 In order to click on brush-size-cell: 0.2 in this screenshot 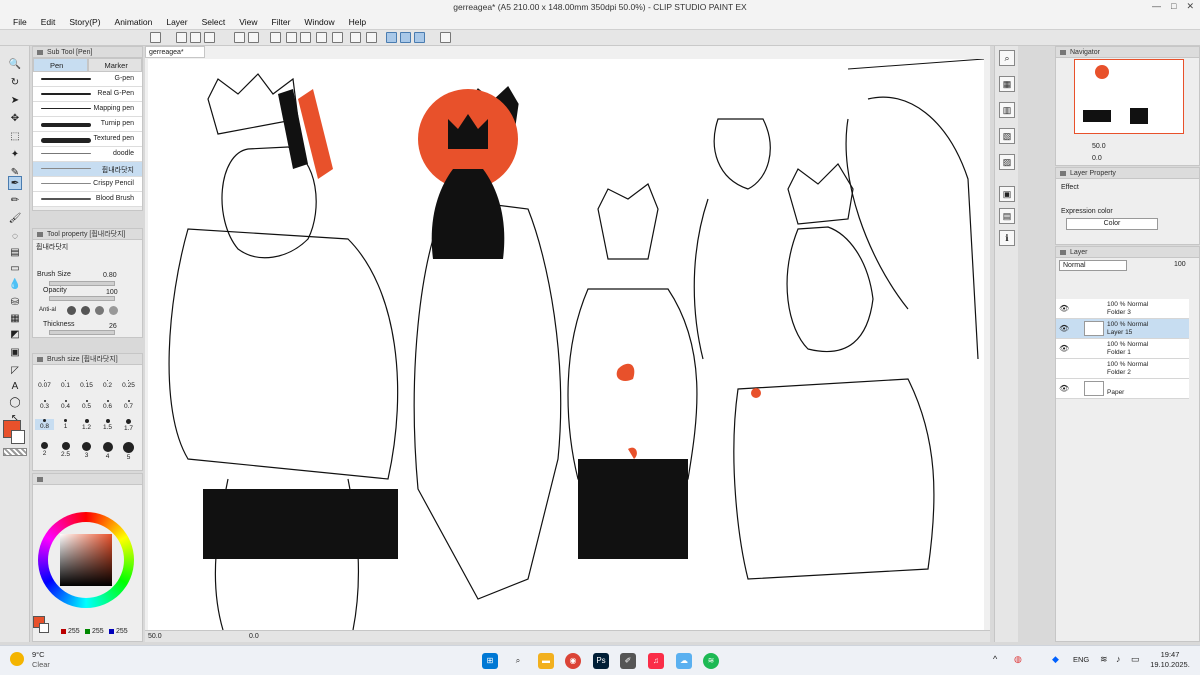, I will do `click(107, 384)`.